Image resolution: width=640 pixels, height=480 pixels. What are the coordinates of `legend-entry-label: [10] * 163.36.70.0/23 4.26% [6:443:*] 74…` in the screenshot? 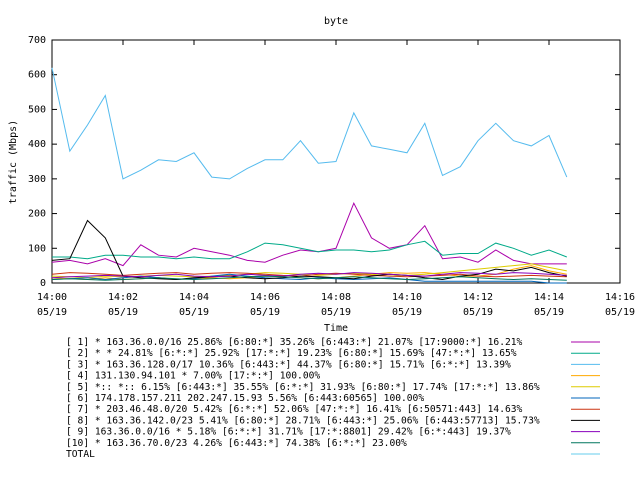 It's located at (236, 443).